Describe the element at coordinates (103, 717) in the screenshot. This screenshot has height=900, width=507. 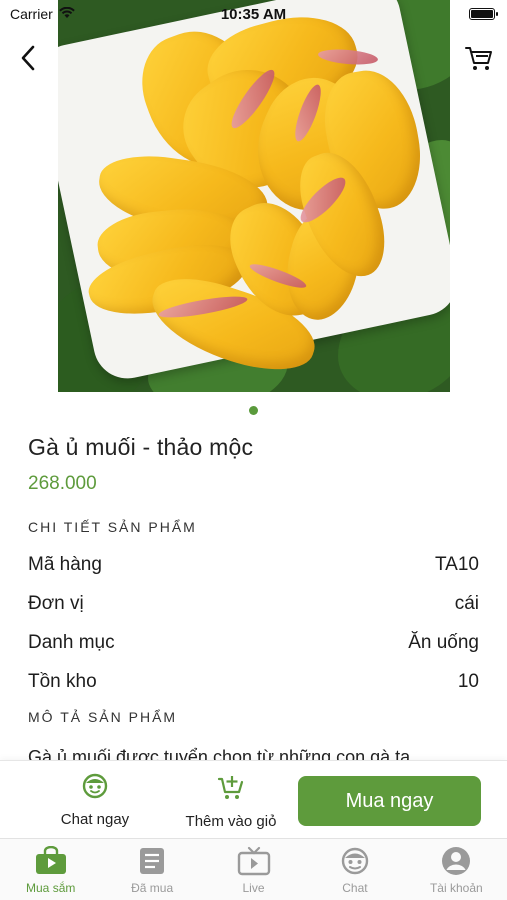
I see `description-section-title: MÔ TẢ SẢN PHẨM` at that location.